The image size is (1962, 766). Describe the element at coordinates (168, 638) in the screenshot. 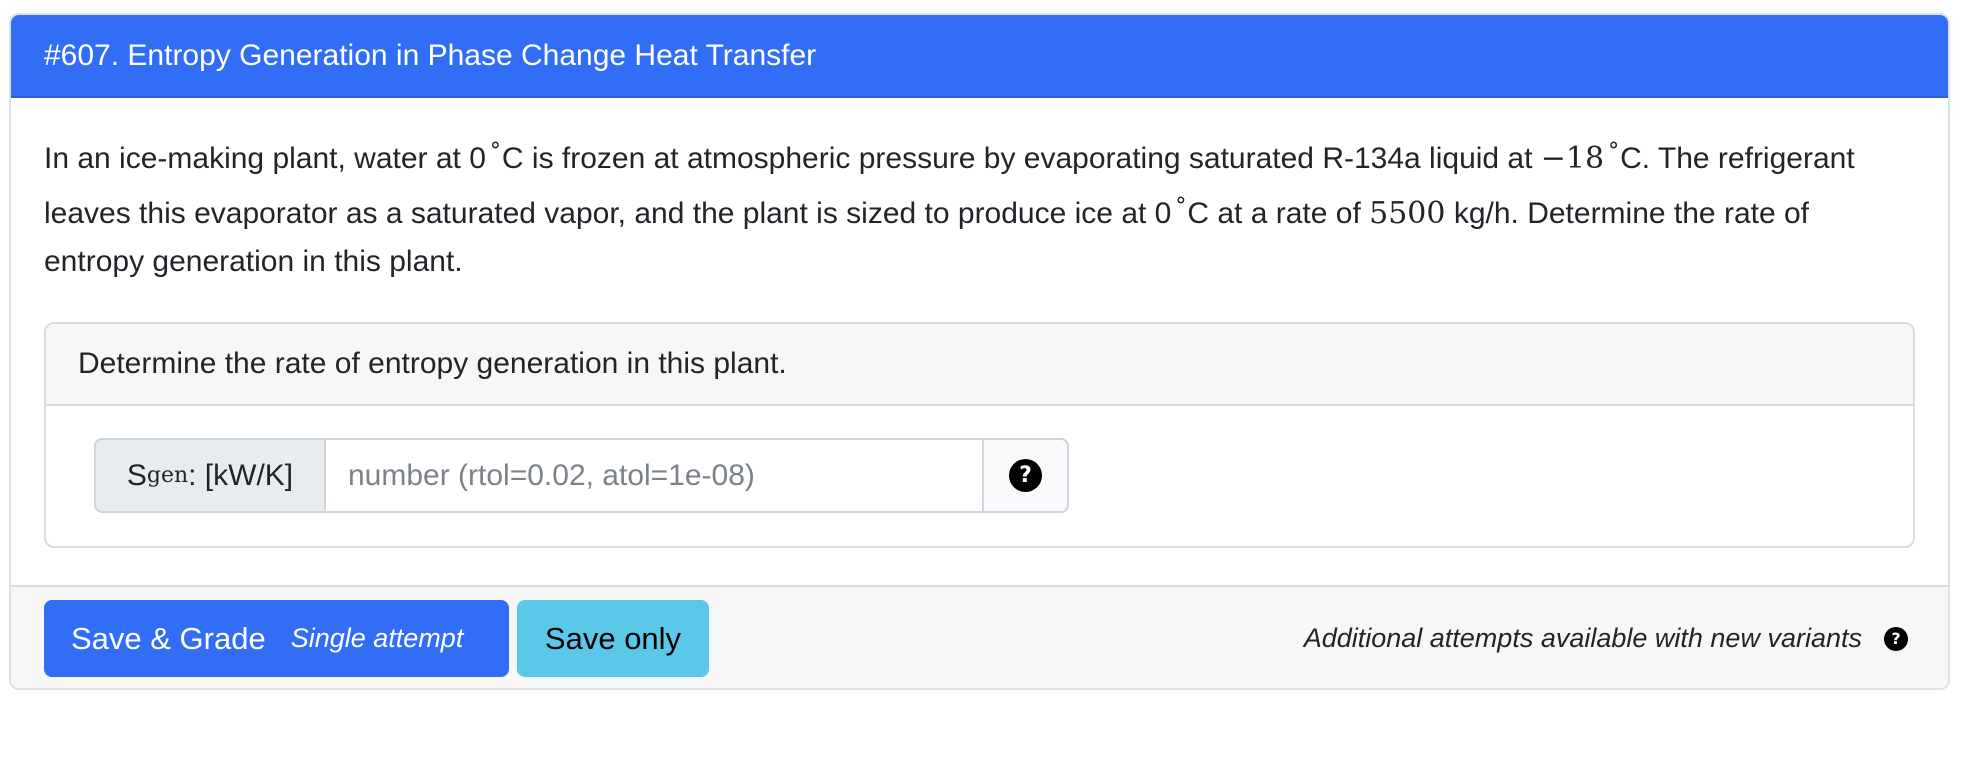

I see `save-and-grade-label: Save & Grade` at that location.